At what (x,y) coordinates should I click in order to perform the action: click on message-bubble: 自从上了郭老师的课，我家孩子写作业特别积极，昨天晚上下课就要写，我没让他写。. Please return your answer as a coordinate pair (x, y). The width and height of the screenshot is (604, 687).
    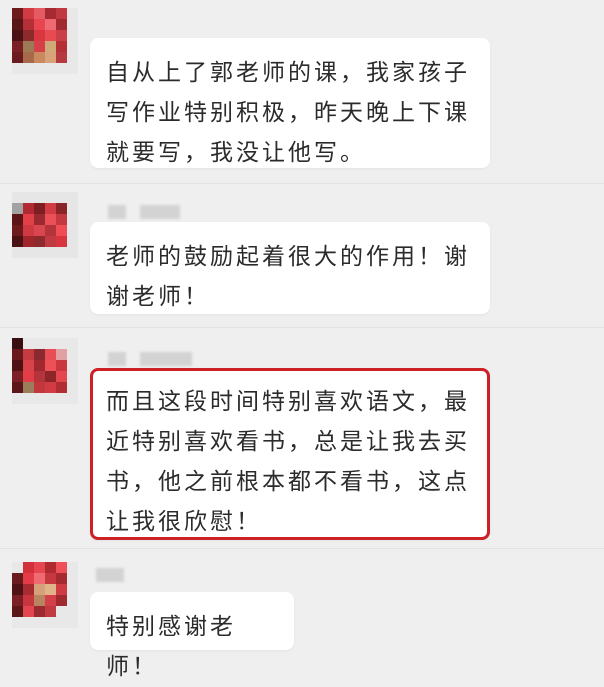
    Looking at the image, I should click on (290, 103).